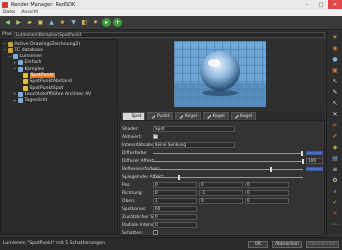 This screenshot has width=342, height=250. I want to click on tab-spot: Spot, so click(134, 116).